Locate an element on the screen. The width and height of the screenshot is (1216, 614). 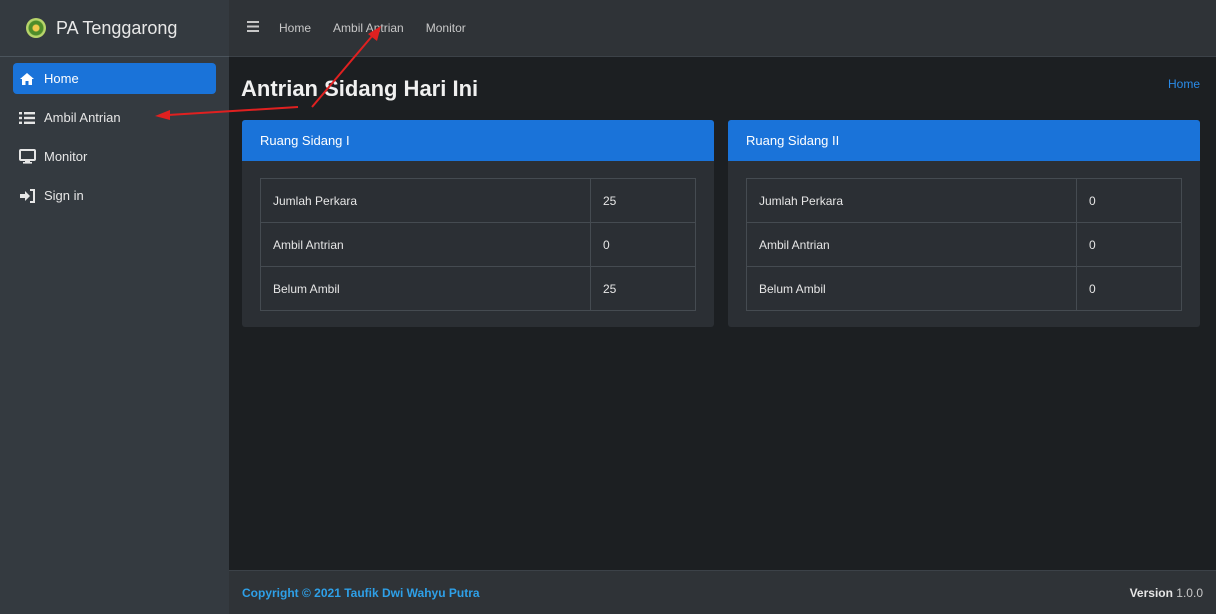
sidebar-item-label: Home is located at coordinates (61, 78).